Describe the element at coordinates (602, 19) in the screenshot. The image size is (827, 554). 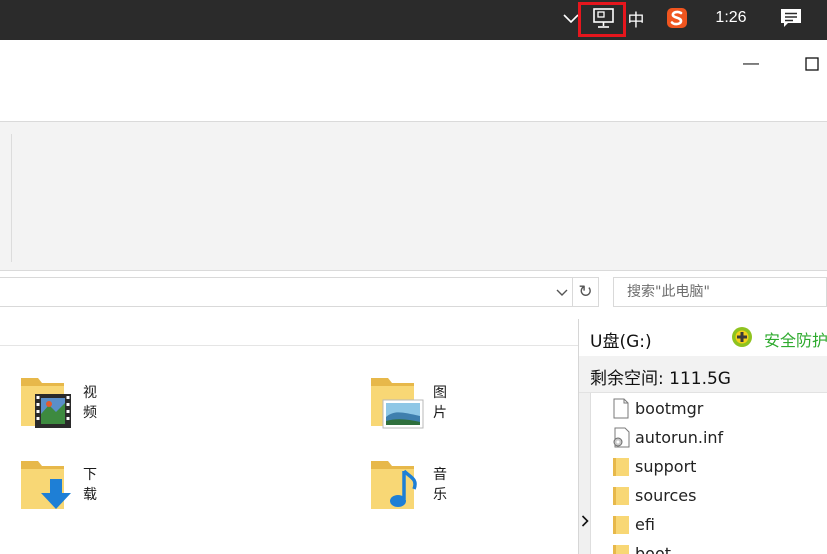
I see `highlight-box` at that location.